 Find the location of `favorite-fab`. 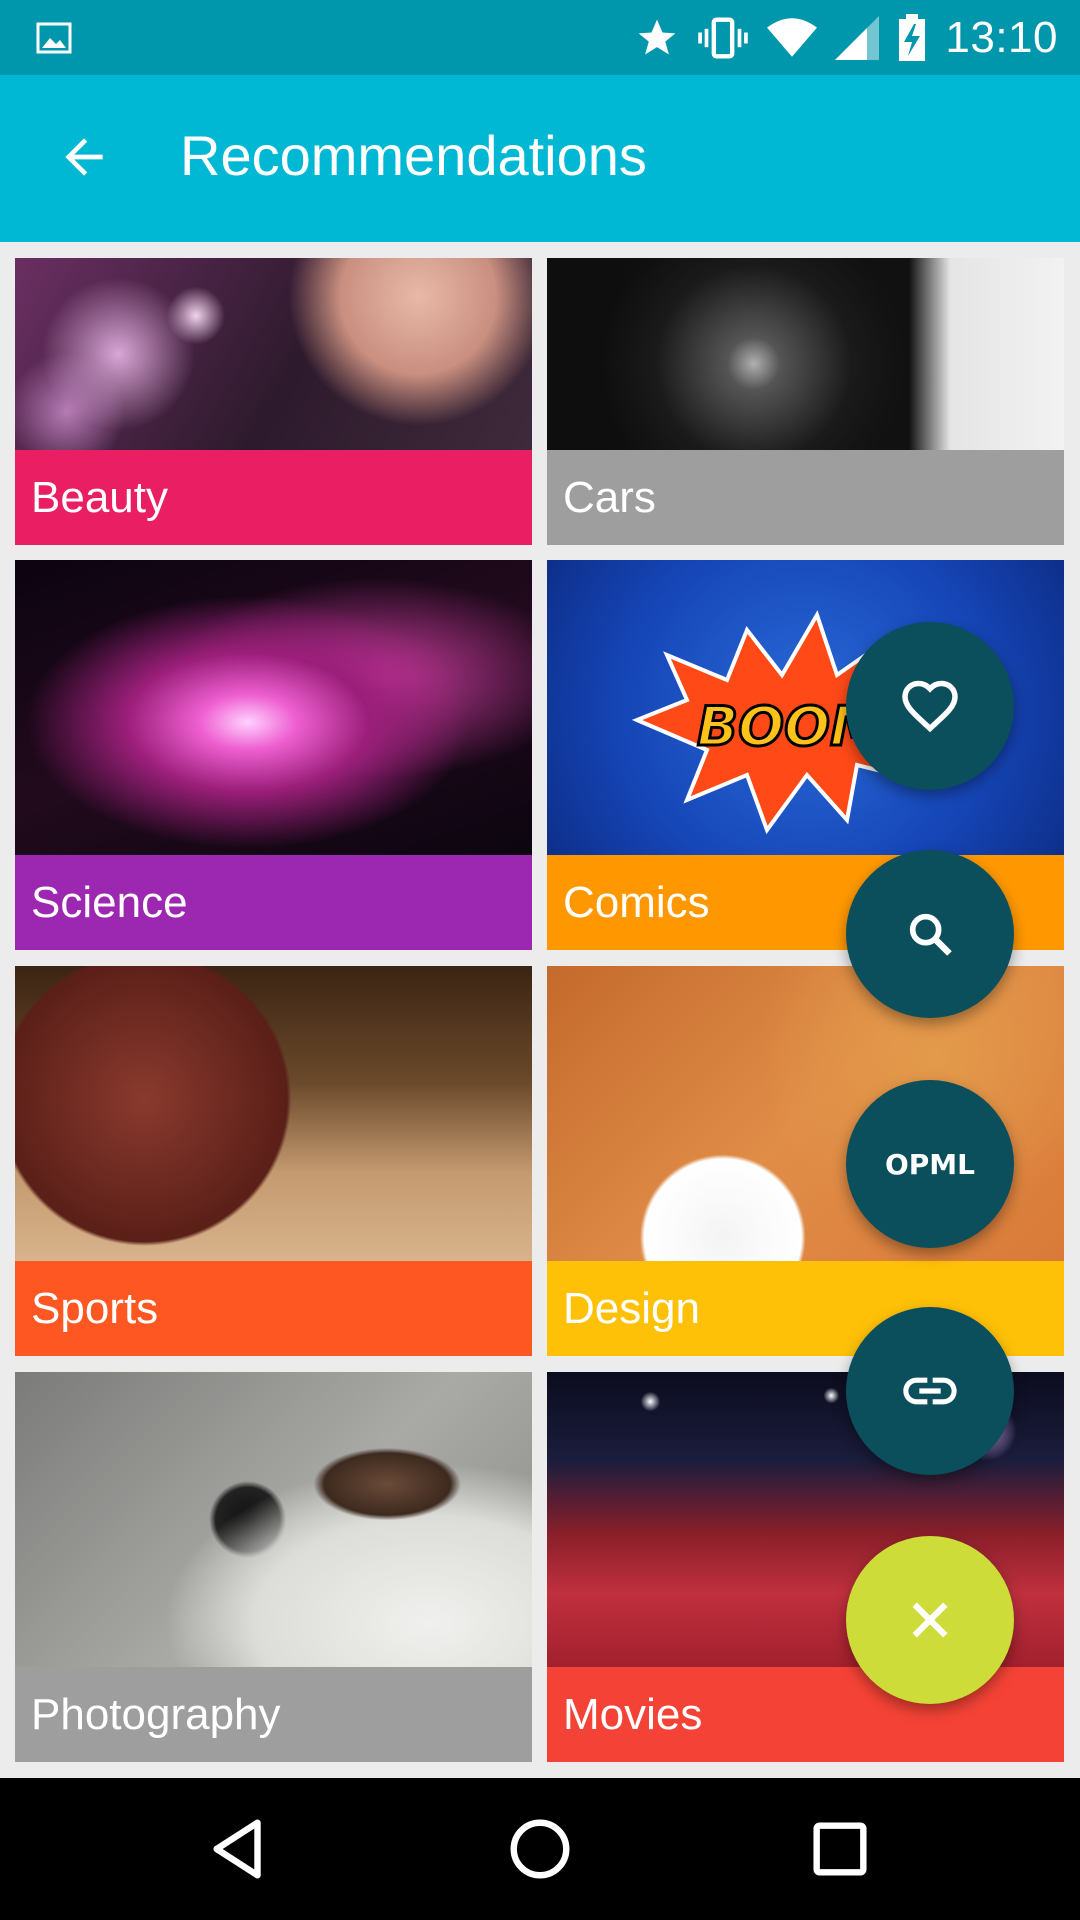

favorite-fab is located at coordinates (930, 706).